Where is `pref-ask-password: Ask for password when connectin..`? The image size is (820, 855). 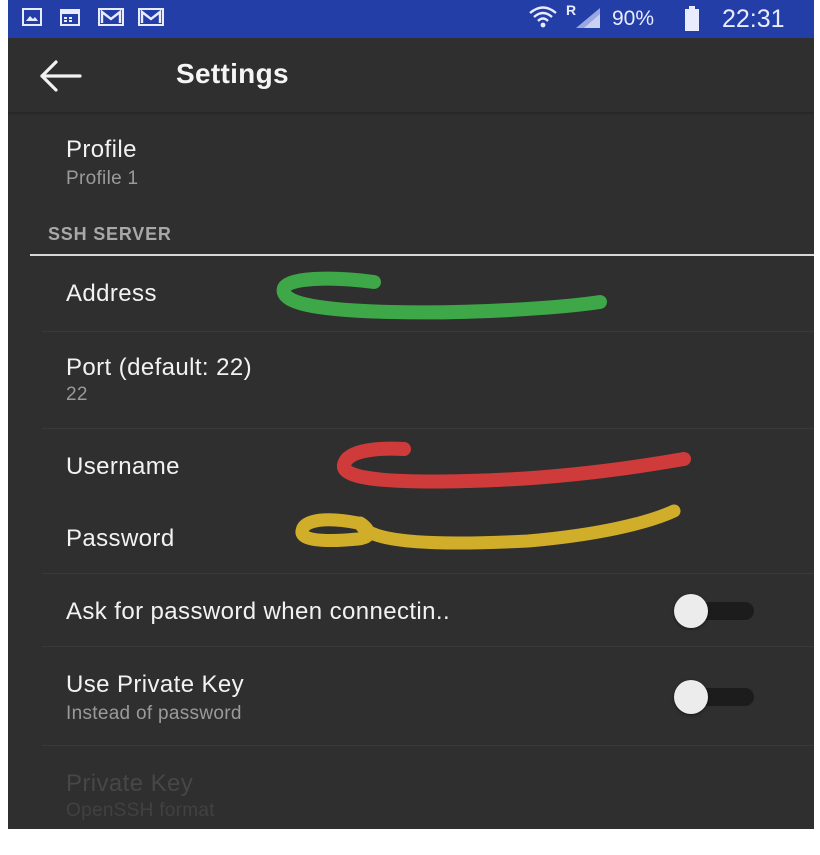 pref-ask-password: Ask for password when connectin.. is located at coordinates (411, 610).